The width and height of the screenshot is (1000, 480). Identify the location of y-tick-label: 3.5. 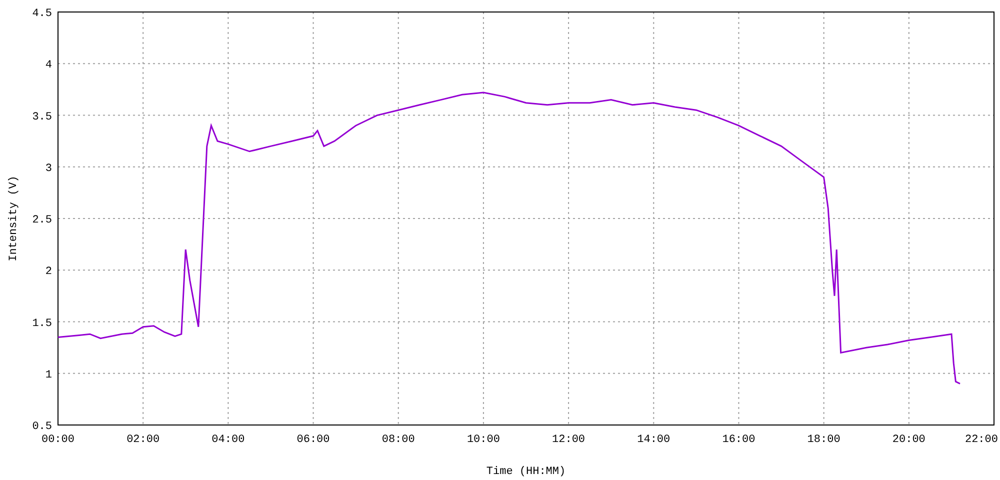
(42, 117).